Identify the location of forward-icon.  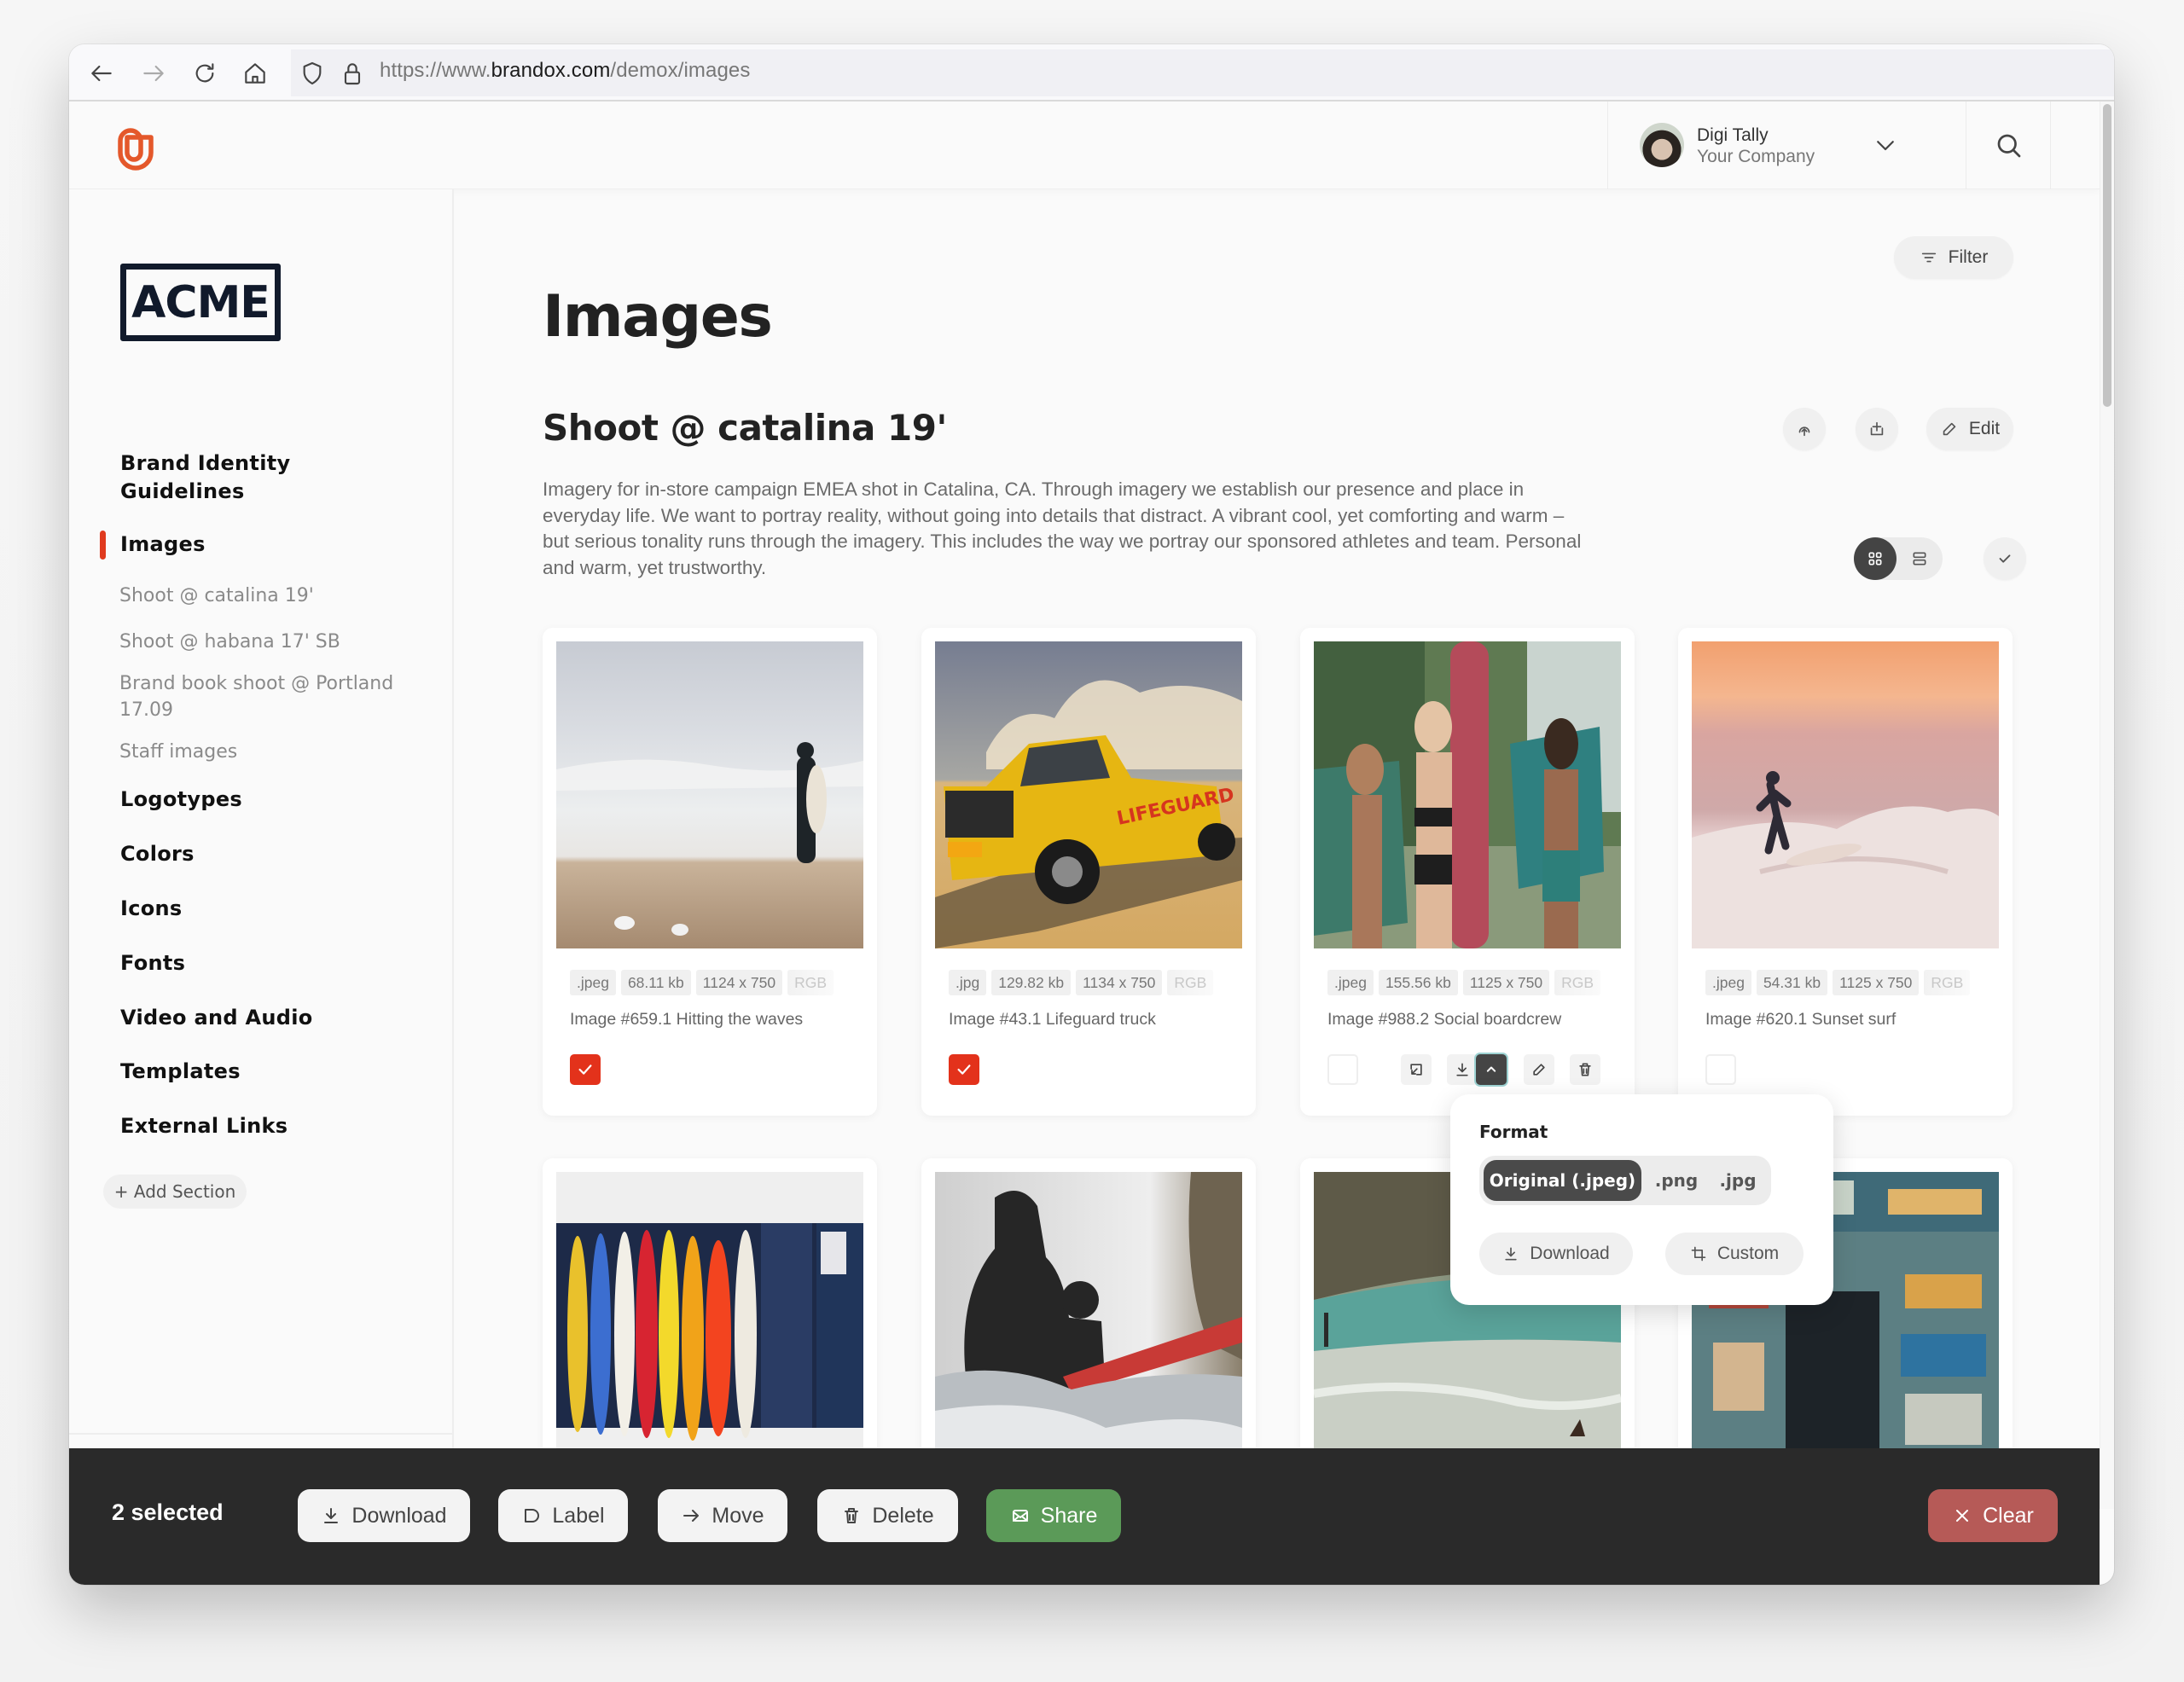
(154, 73).